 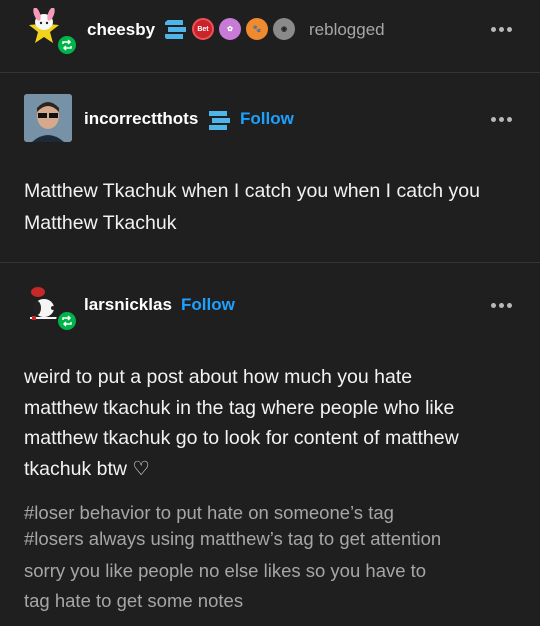 What do you see at coordinates (284, 29) in the screenshot?
I see `cat-badge-icon: ◉` at bounding box center [284, 29].